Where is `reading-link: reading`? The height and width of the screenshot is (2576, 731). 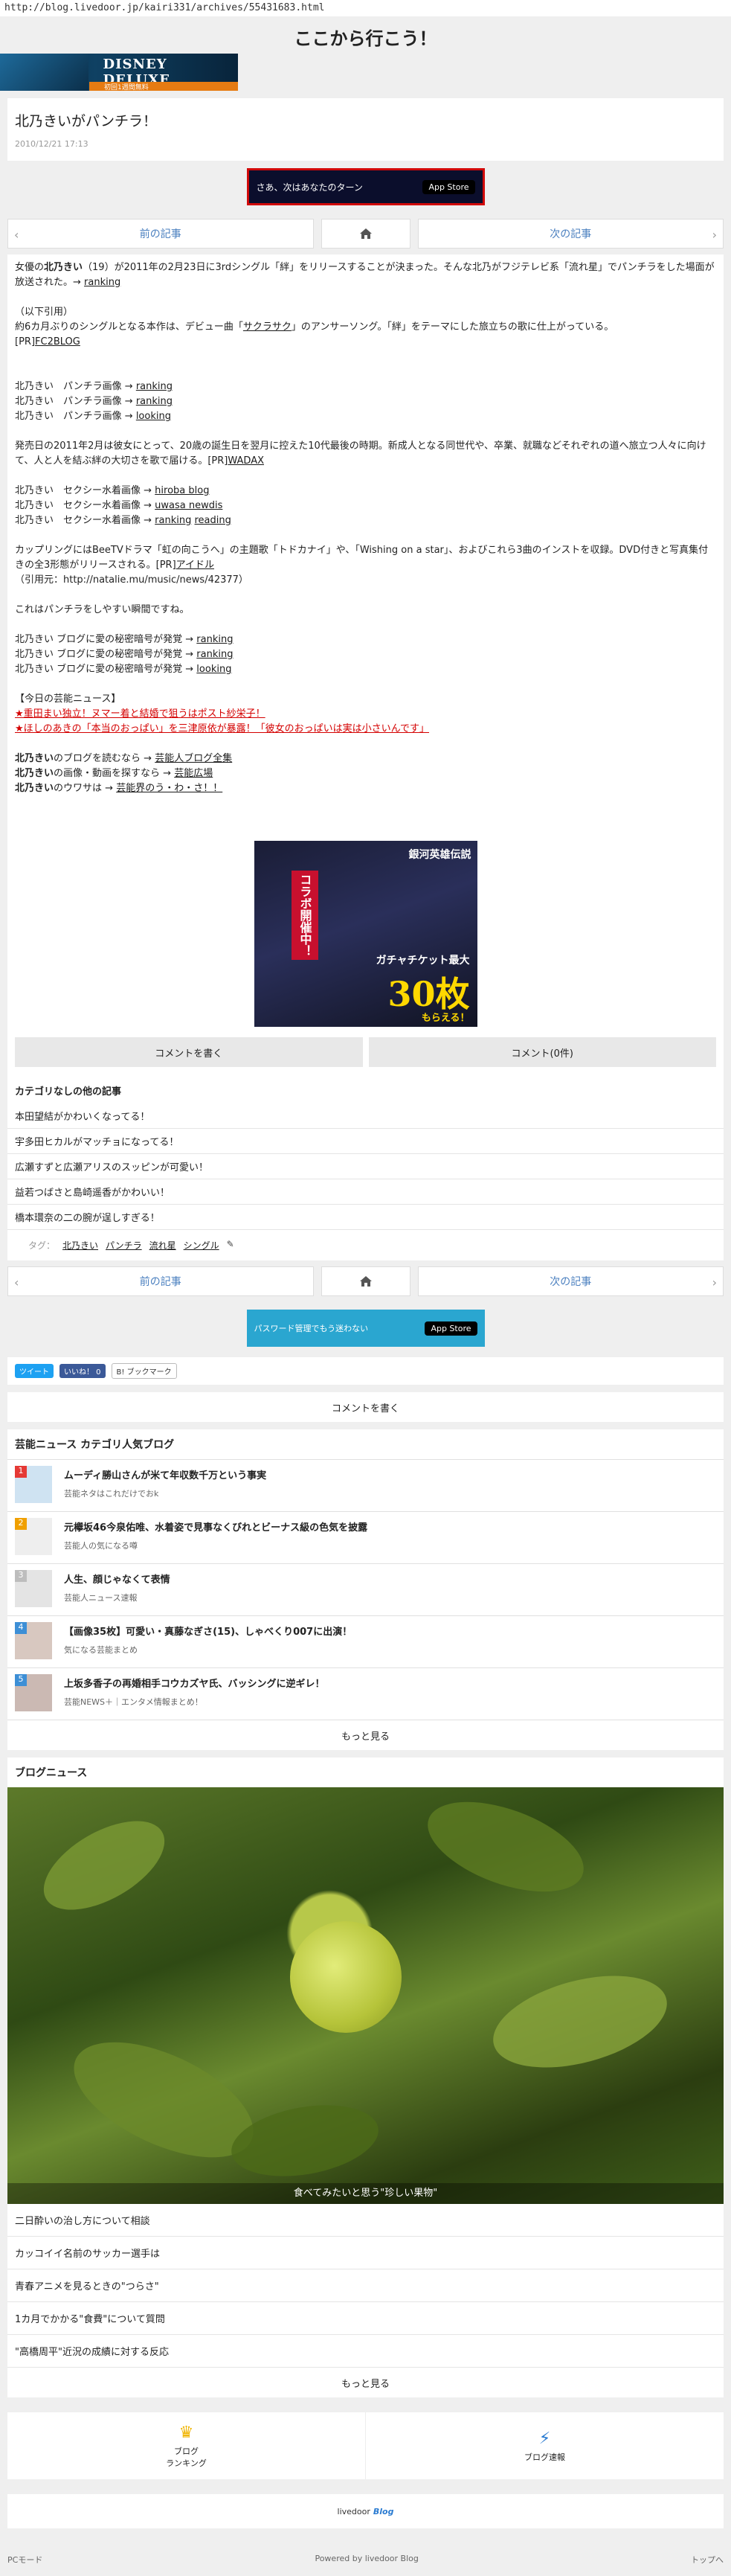 reading-link: reading is located at coordinates (213, 520).